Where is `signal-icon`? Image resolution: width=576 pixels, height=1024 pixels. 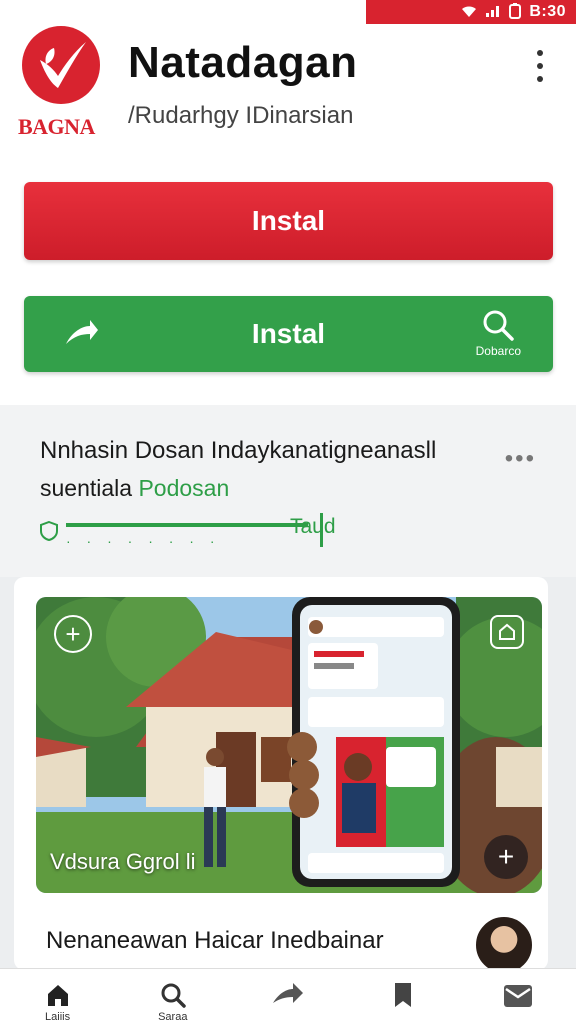 signal-icon is located at coordinates (493, 12).